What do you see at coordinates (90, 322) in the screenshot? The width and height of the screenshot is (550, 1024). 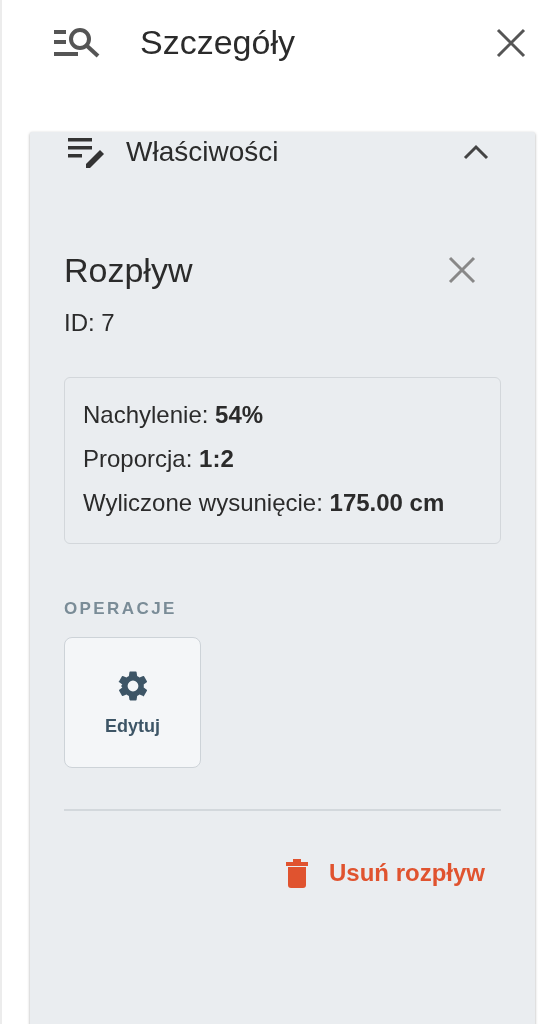 I see `item-id: ID: 7` at bounding box center [90, 322].